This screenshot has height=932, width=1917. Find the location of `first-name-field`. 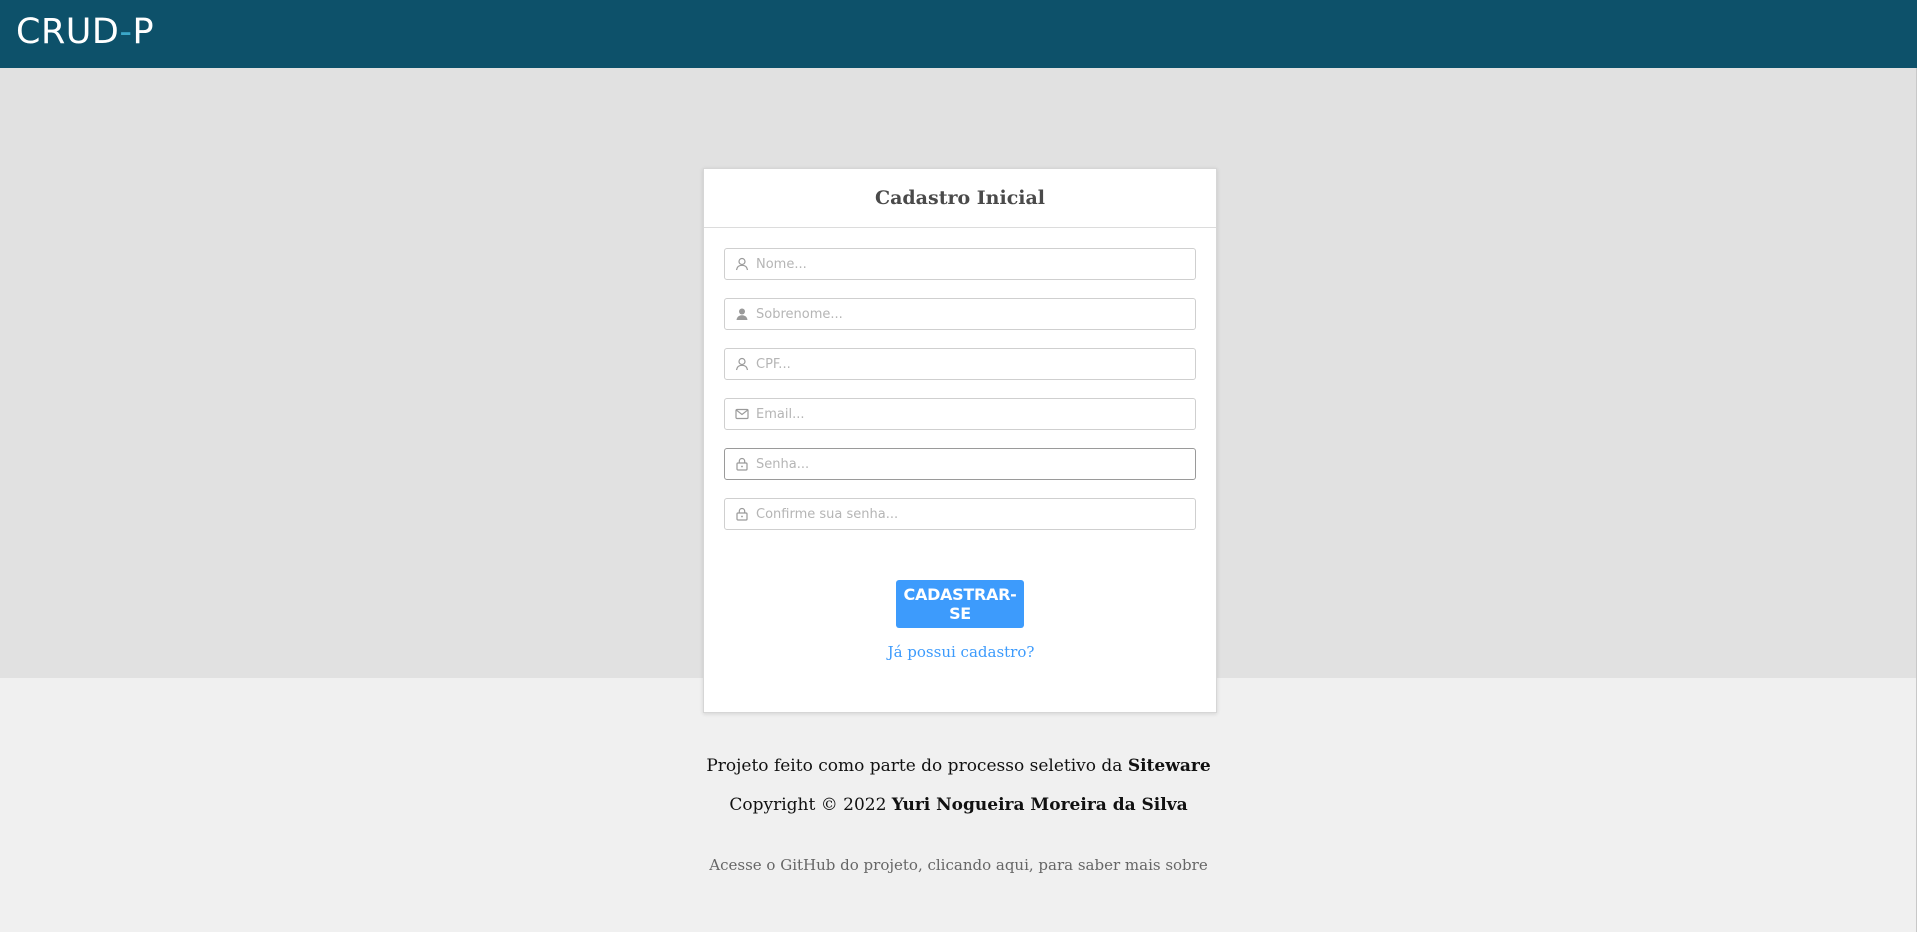

first-name-field is located at coordinates (960, 264).